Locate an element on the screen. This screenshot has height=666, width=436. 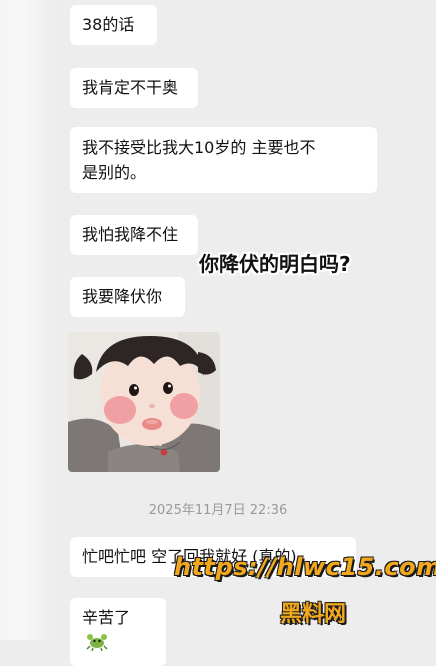
crab-emoji-icon is located at coordinates (97, 645).